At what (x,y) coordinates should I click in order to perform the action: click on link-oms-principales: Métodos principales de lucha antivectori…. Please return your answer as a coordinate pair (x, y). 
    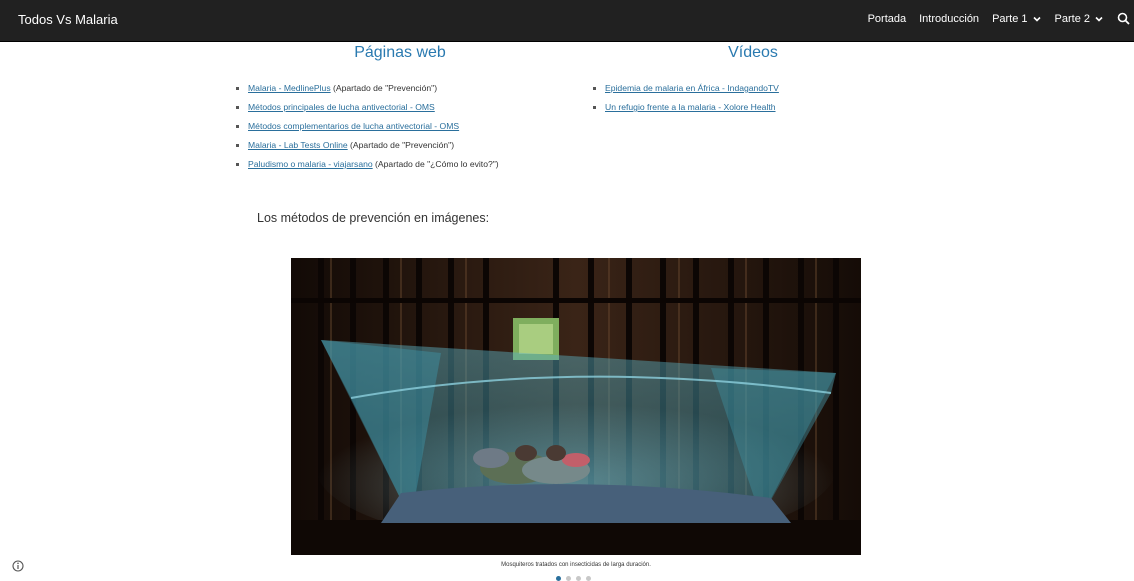
    Looking at the image, I should click on (341, 107).